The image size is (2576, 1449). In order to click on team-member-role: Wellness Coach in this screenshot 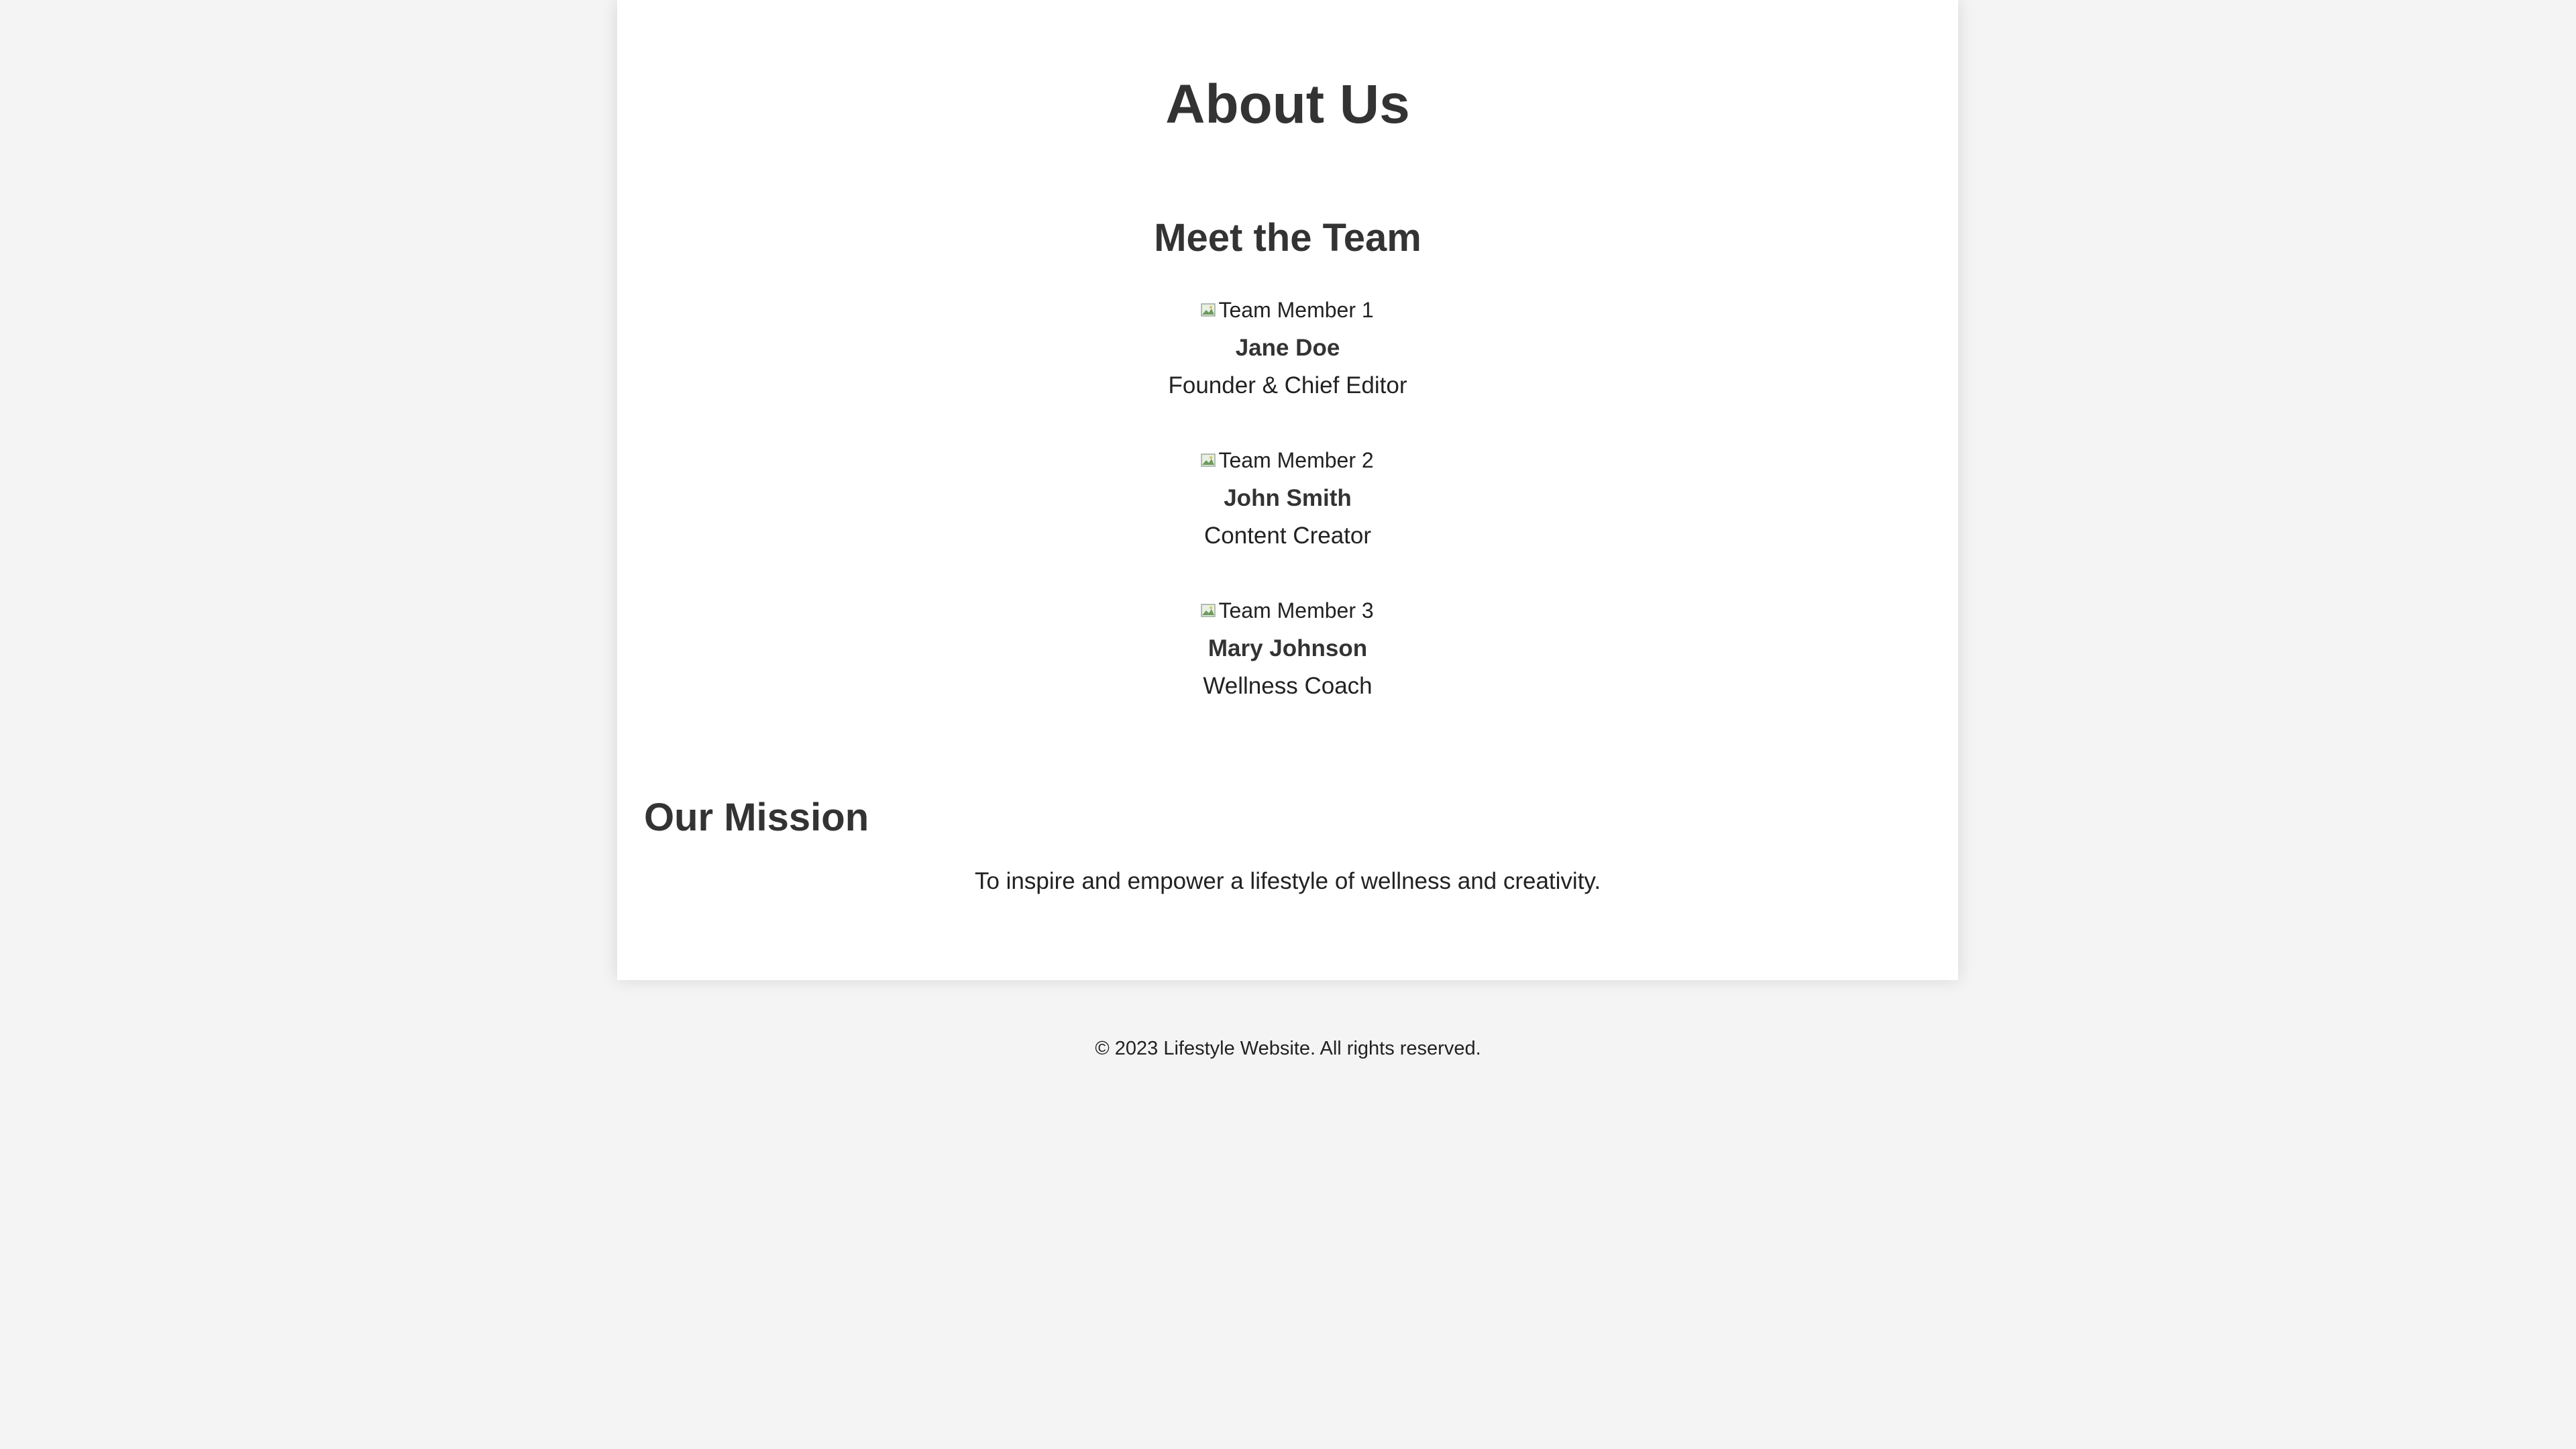, I will do `click(1288, 686)`.